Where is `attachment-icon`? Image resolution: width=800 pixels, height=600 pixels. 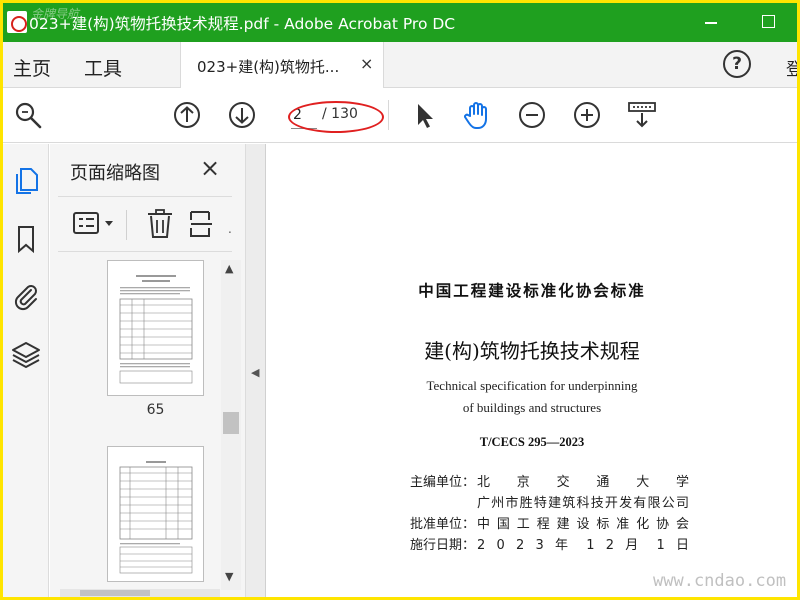
attachment-icon is located at coordinates (26, 296).